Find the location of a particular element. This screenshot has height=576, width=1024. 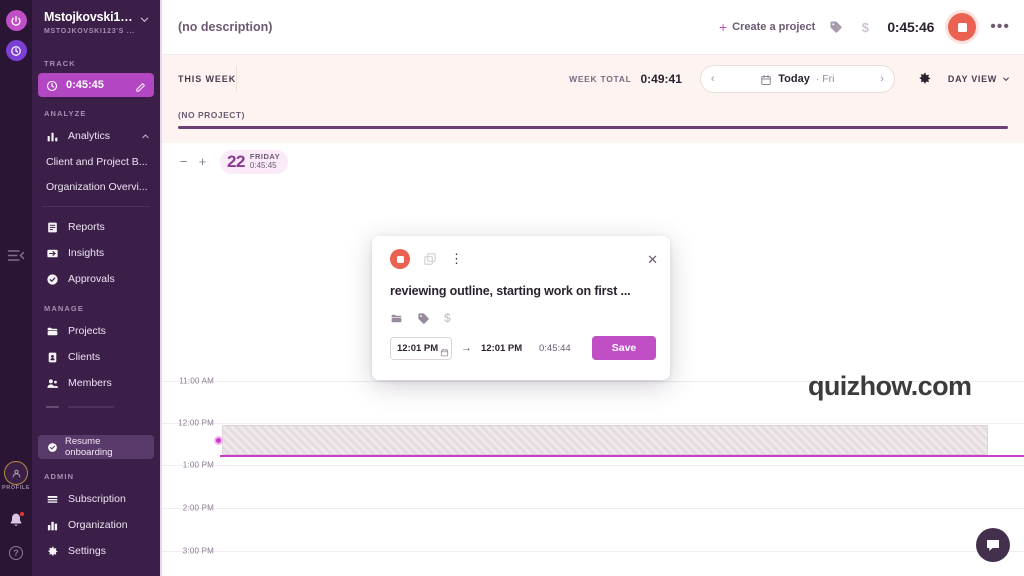

popup-stop-button is located at coordinates (400, 259).